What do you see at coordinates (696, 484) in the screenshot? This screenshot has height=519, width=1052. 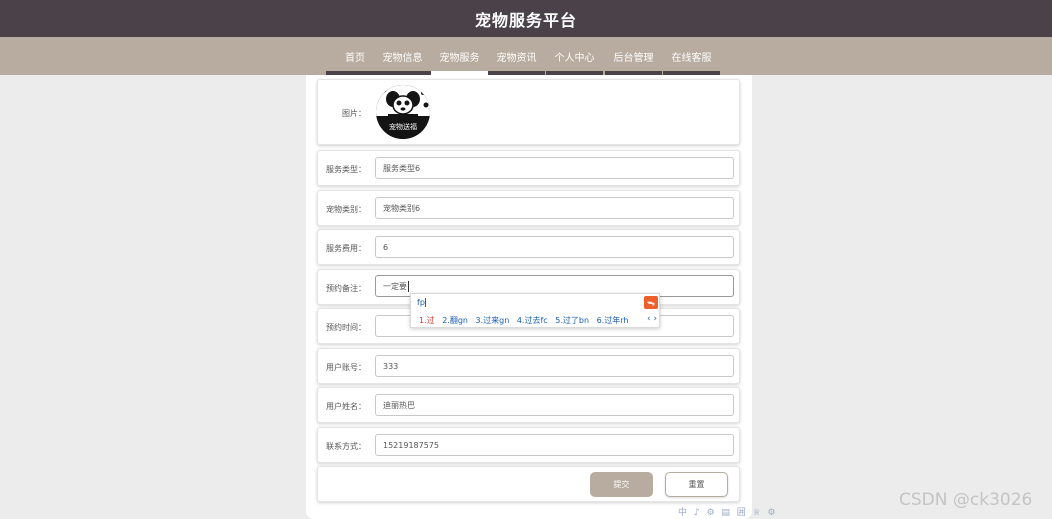 I see `reset-button: 重置` at bounding box center [696, 484].